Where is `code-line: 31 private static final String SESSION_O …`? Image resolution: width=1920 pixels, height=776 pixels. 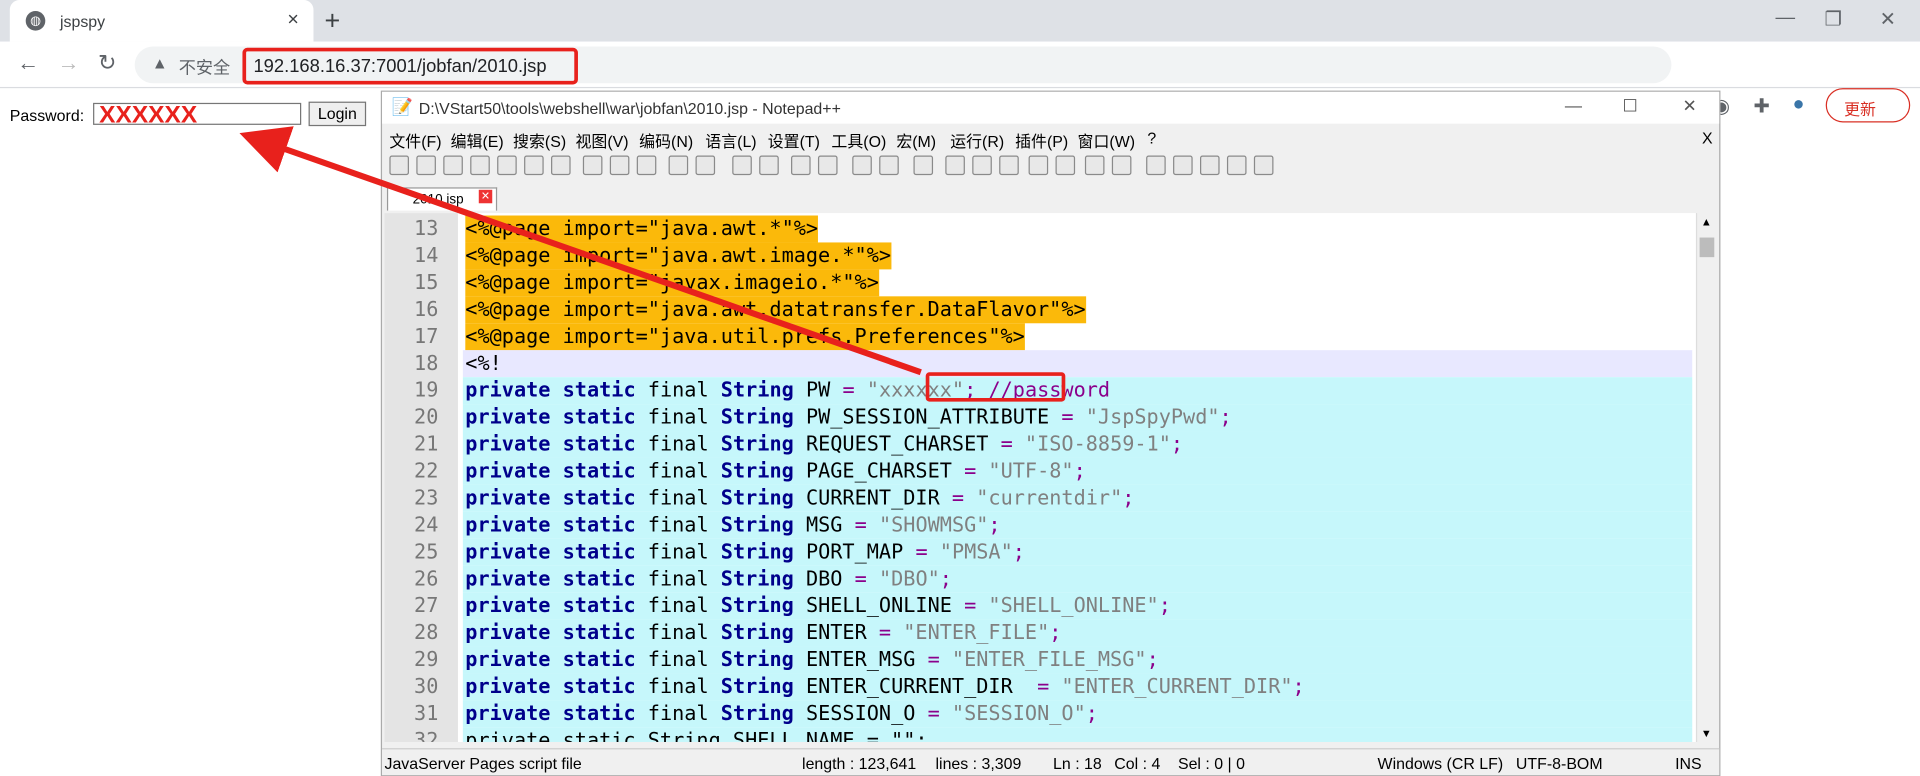
code-line: 31 private static final String SESSION_O … is located at coordinates (1038, 714).